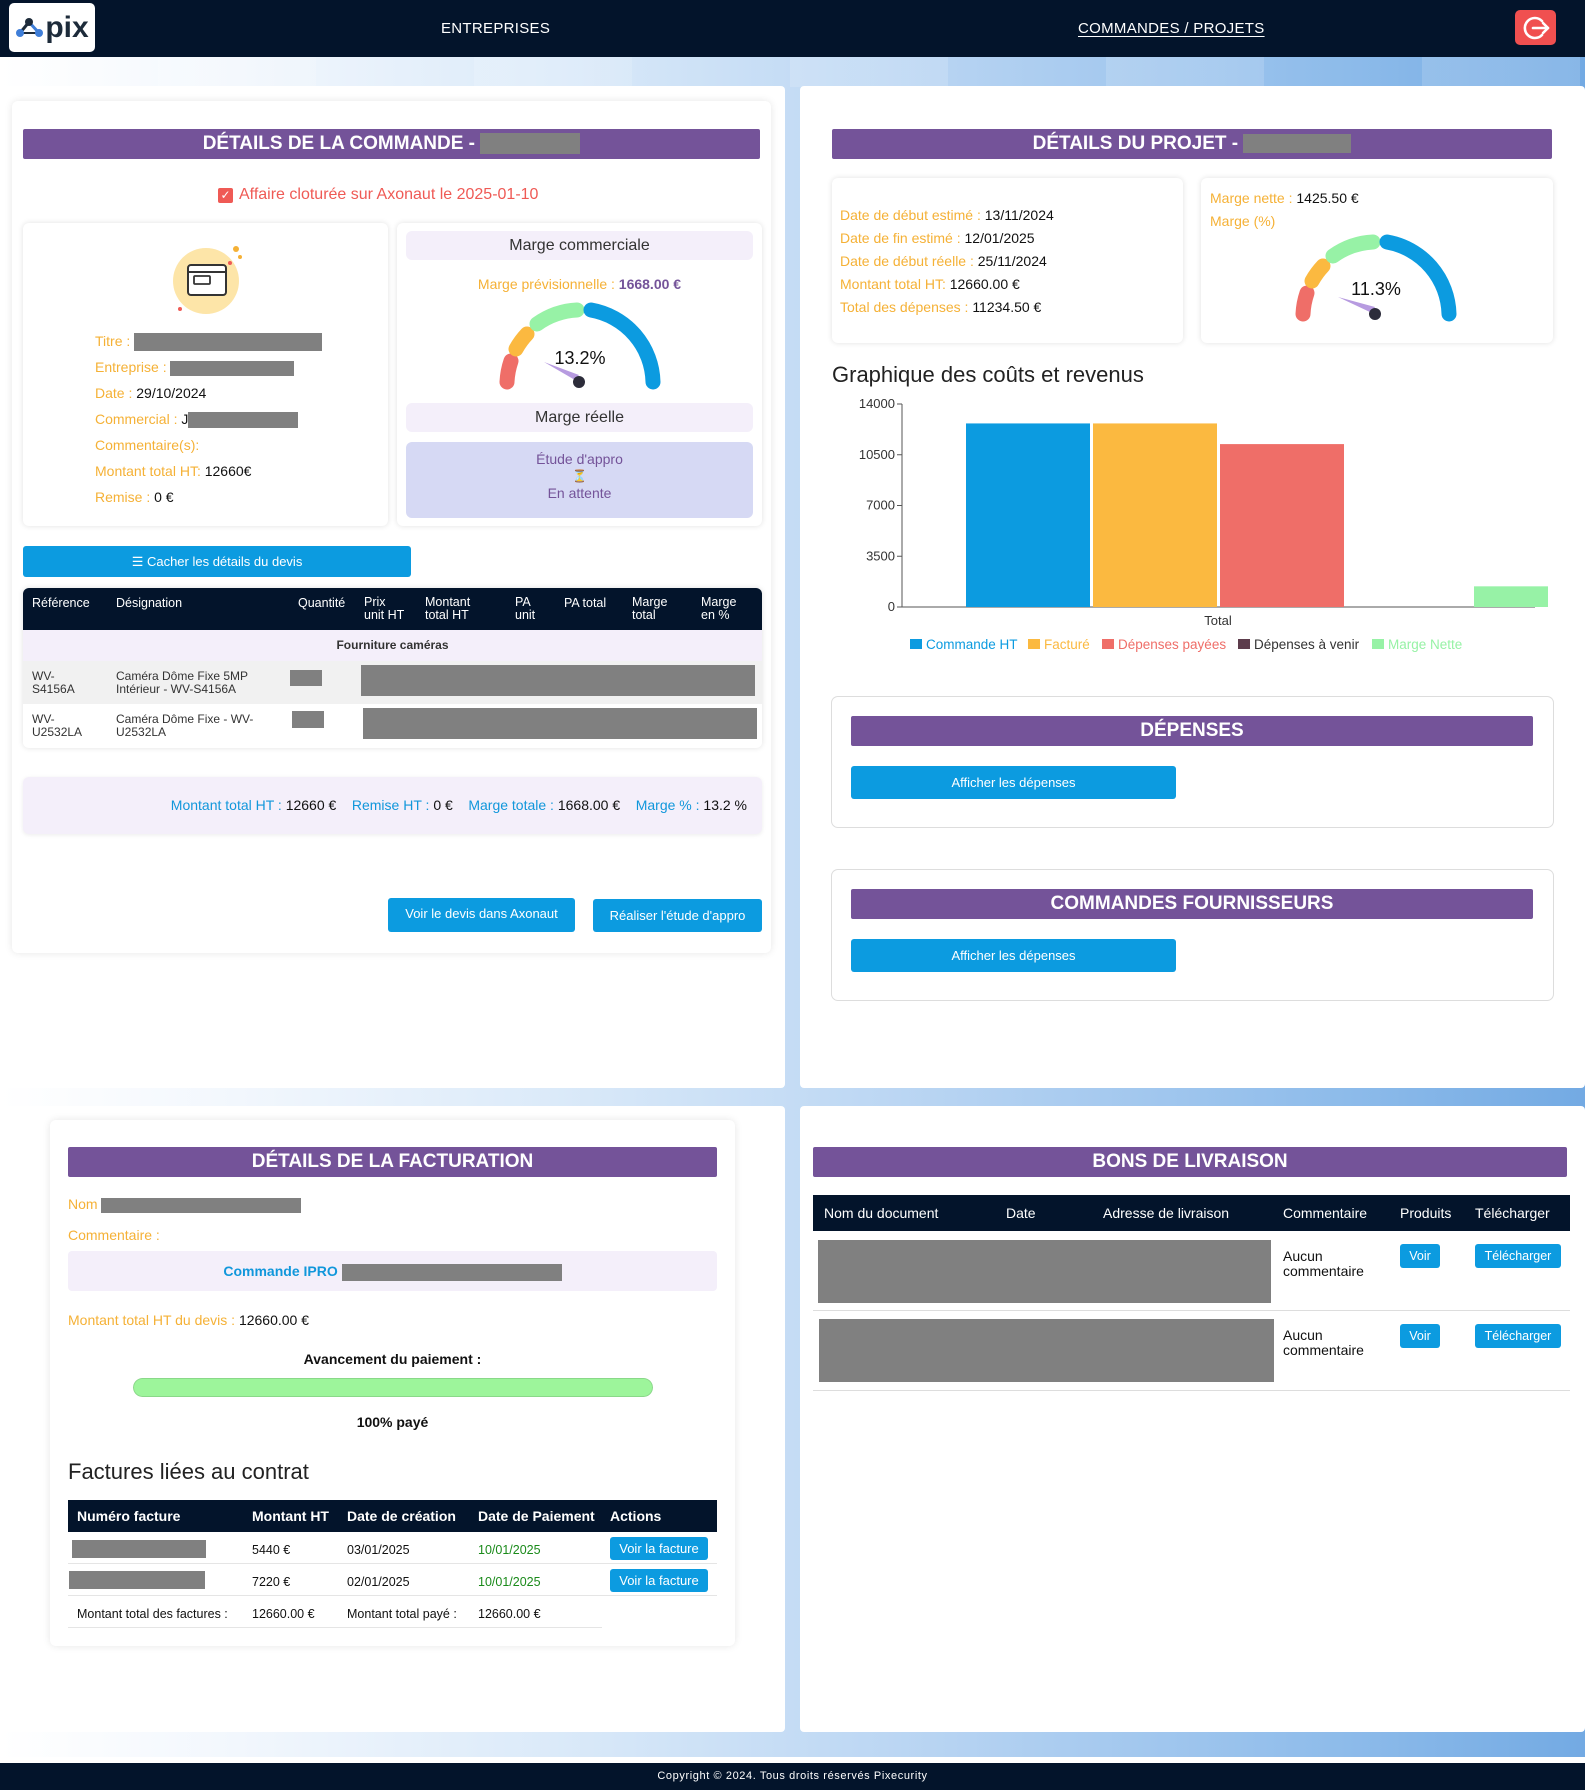 This screenshot has height=1790, width=1585. I want to click on redacted-commande-name, so click(530, 144).